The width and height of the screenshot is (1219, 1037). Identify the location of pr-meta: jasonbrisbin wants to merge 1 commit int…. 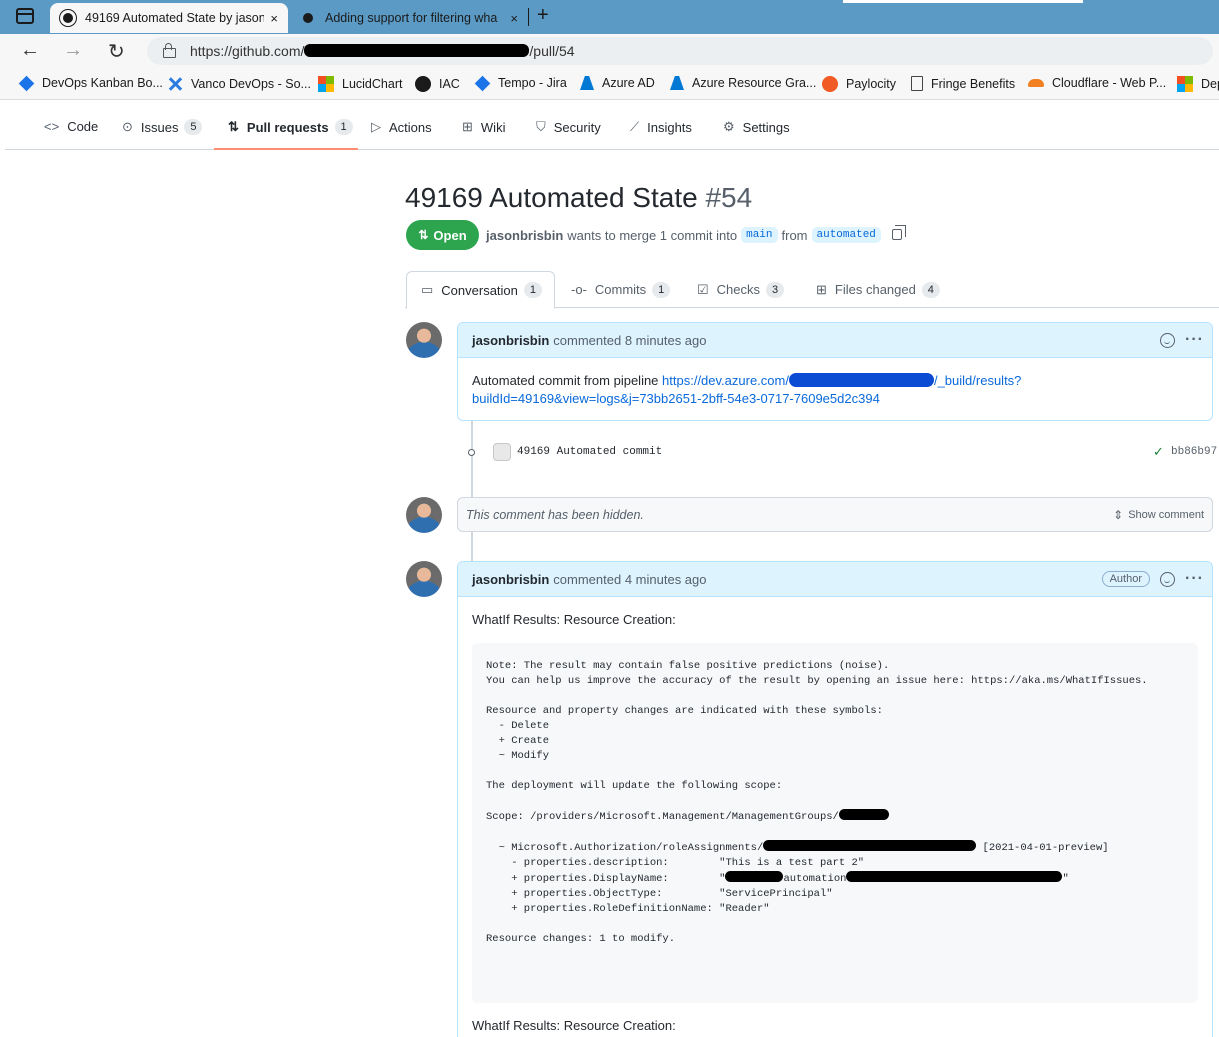
(696, 233).